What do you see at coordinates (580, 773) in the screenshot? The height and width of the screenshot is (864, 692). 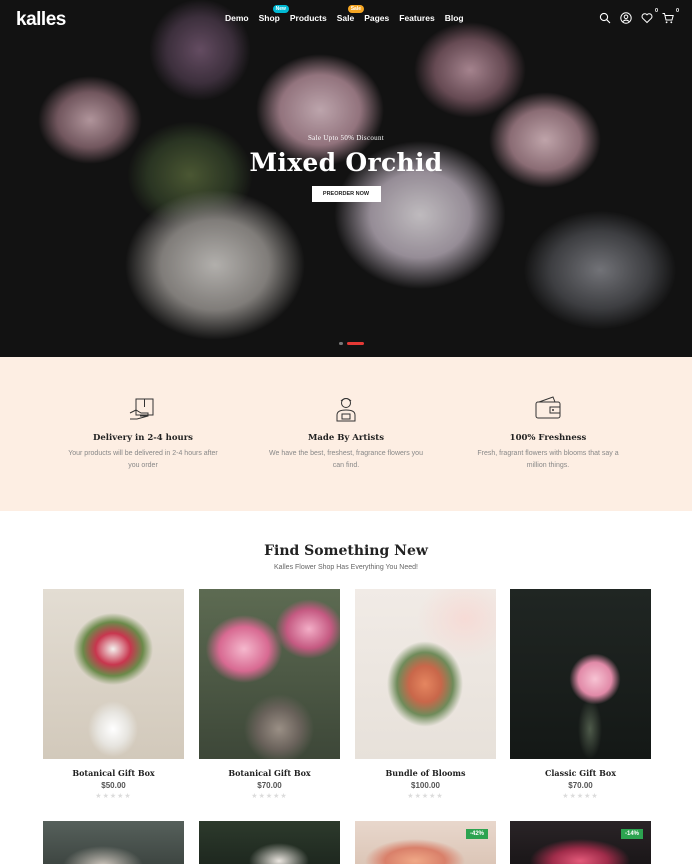 I see `product-name: Classic Gift Box` at bounding box center [580, 773].